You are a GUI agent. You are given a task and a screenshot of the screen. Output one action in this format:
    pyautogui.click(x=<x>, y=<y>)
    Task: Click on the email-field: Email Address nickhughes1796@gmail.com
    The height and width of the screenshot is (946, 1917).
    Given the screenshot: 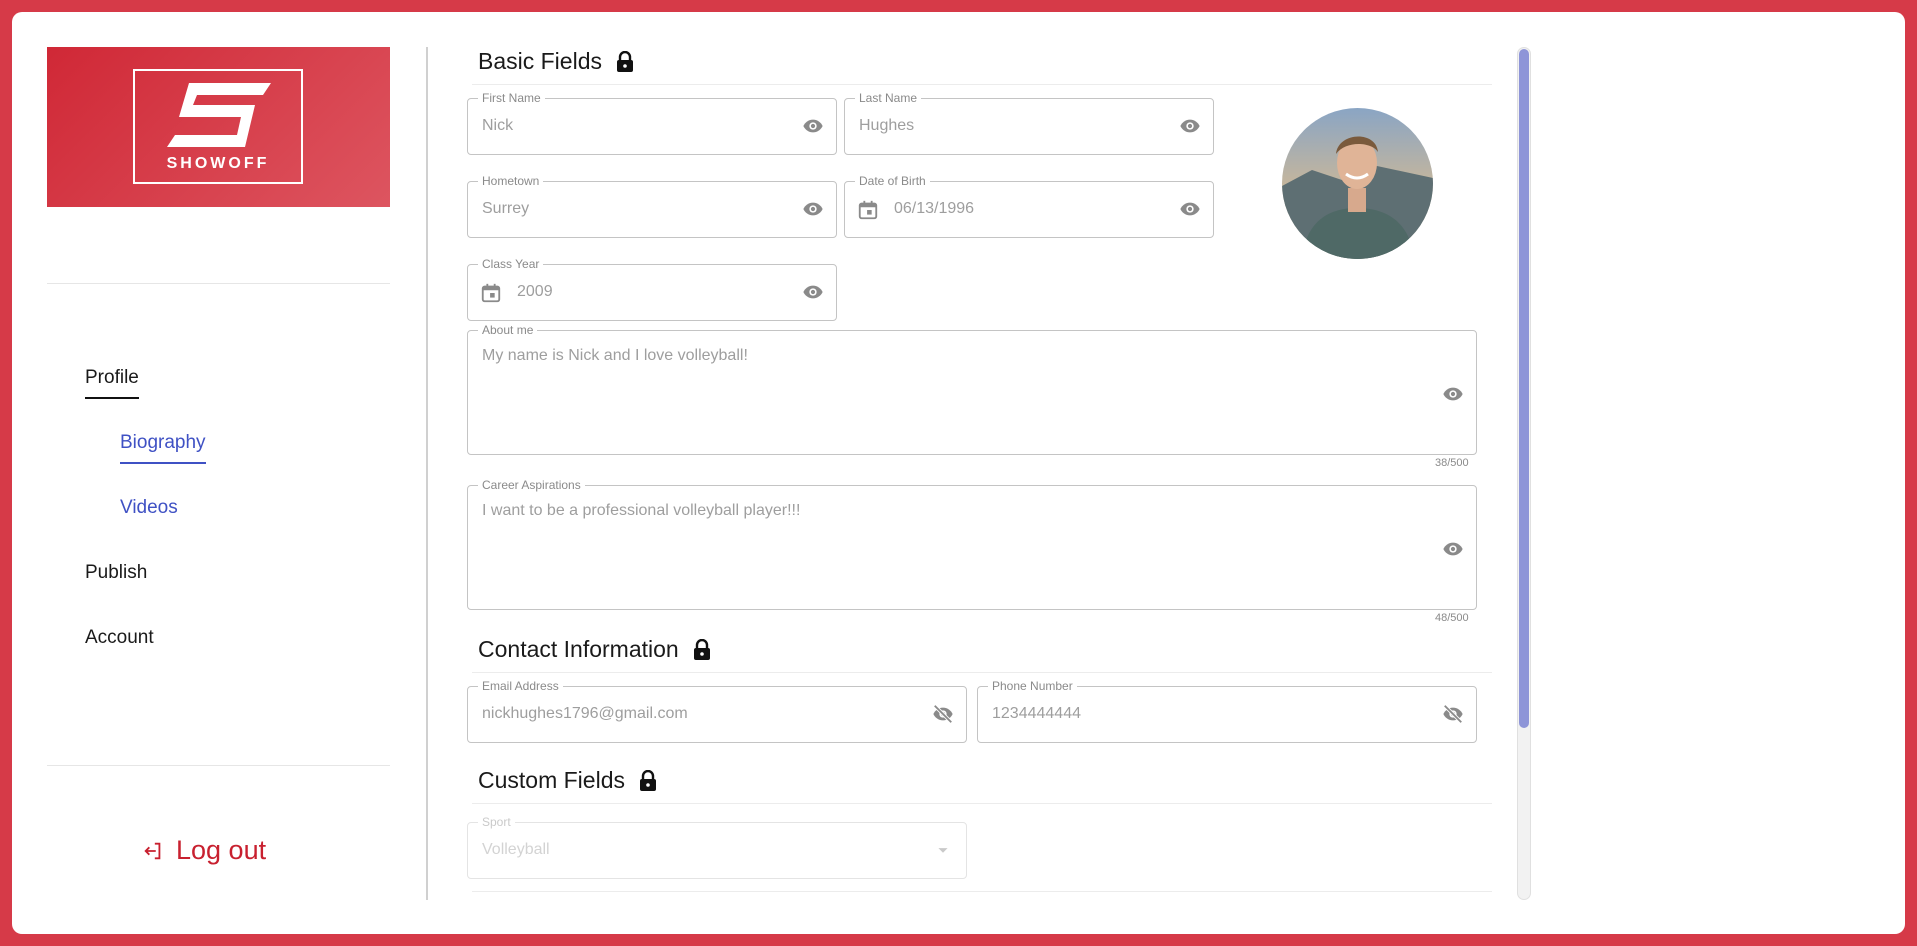 What is the action you would take?
    pyautogui.click(x=717, y=710)
    